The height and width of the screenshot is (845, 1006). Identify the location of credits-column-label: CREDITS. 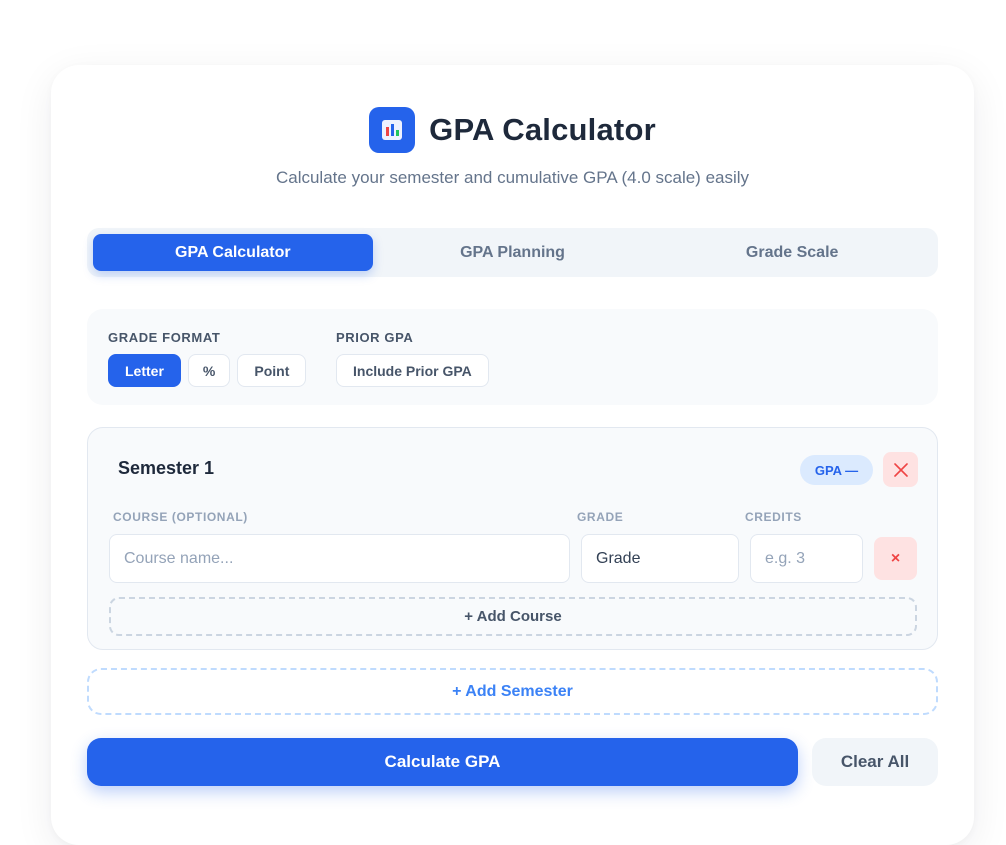
(773, 517).